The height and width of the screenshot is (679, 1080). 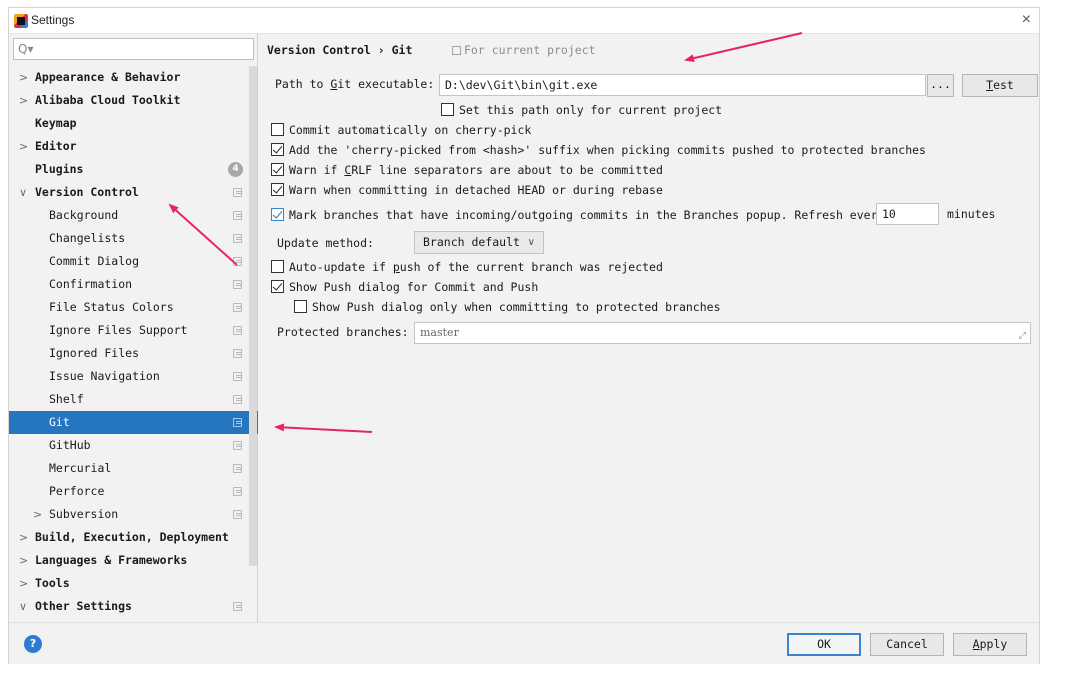 What do you see at coordinates (84, 215) in the screenshot?
I see `sidebar-item-label: Background` at bounding box center [84, 215].